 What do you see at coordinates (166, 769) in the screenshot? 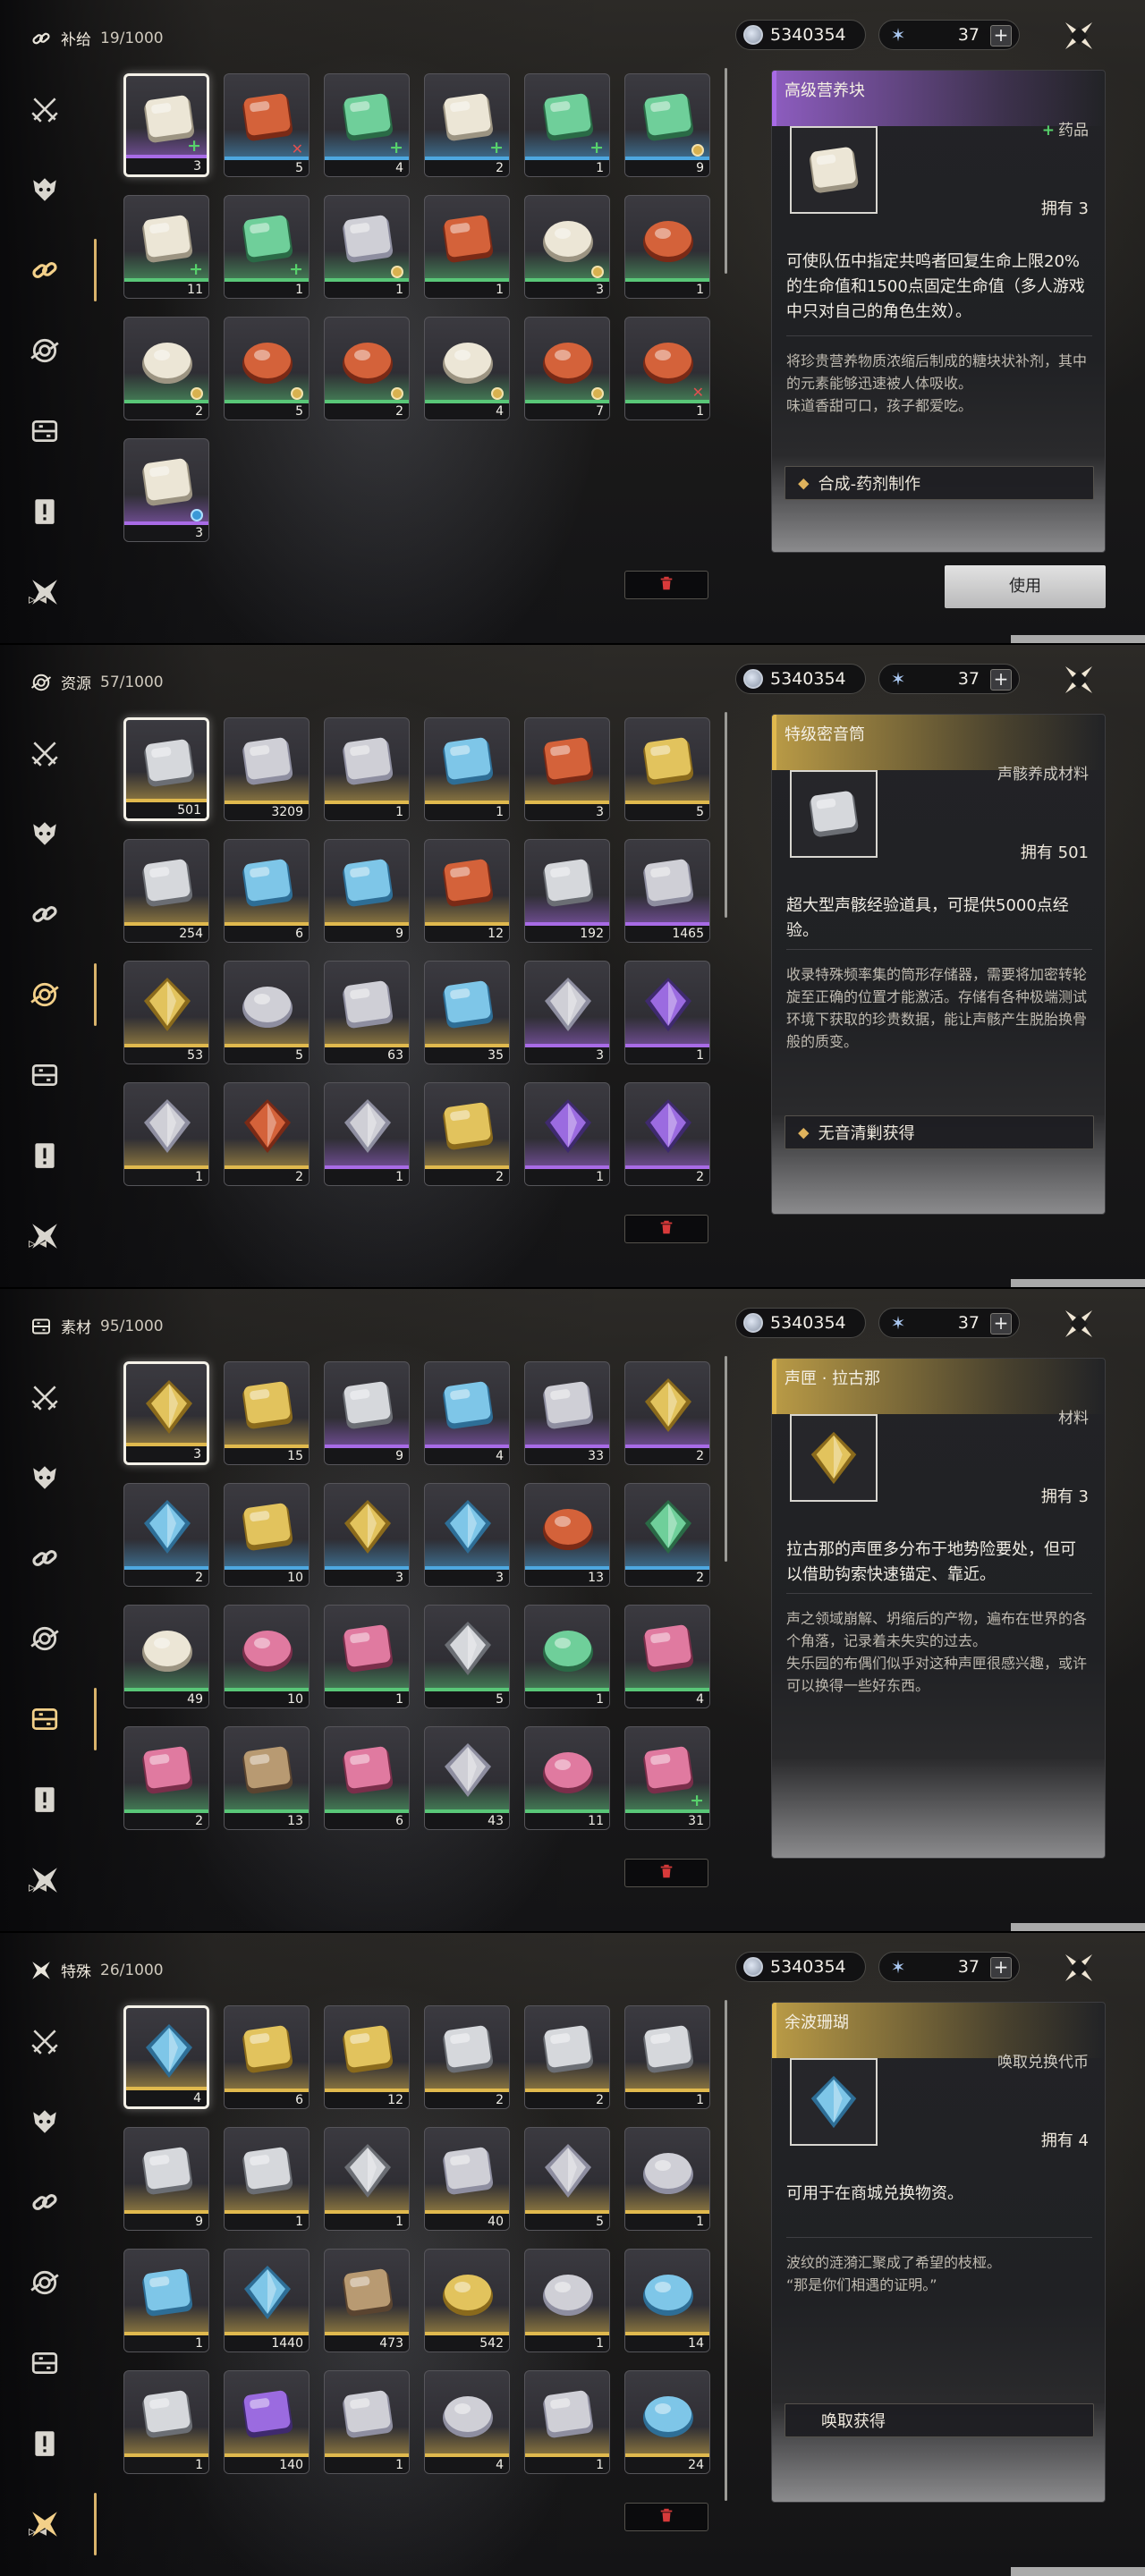
I see `item-slot: 501` at bounding box center [166, 769].